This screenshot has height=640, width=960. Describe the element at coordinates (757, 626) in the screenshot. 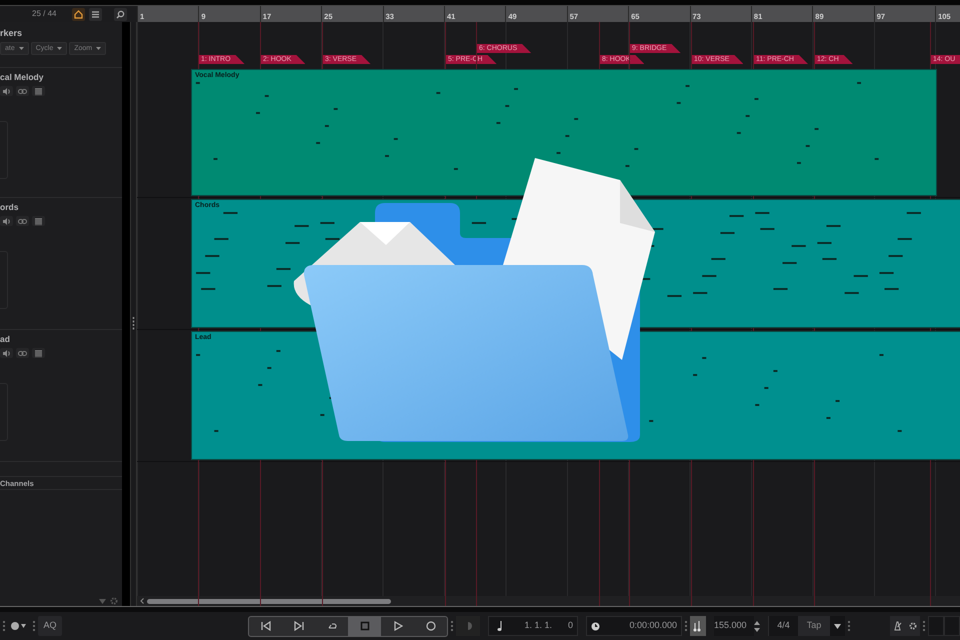

I see `spinner-arrows-icon` at that location.